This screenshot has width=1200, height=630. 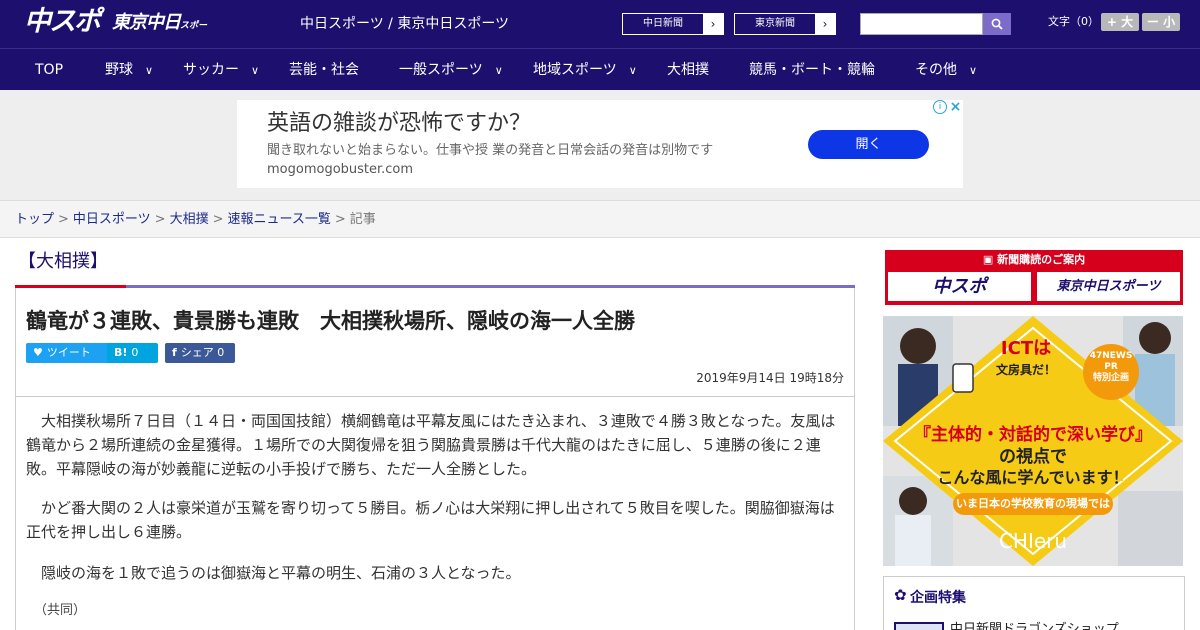 I want to click on search-button, so click(x=997, y=24).